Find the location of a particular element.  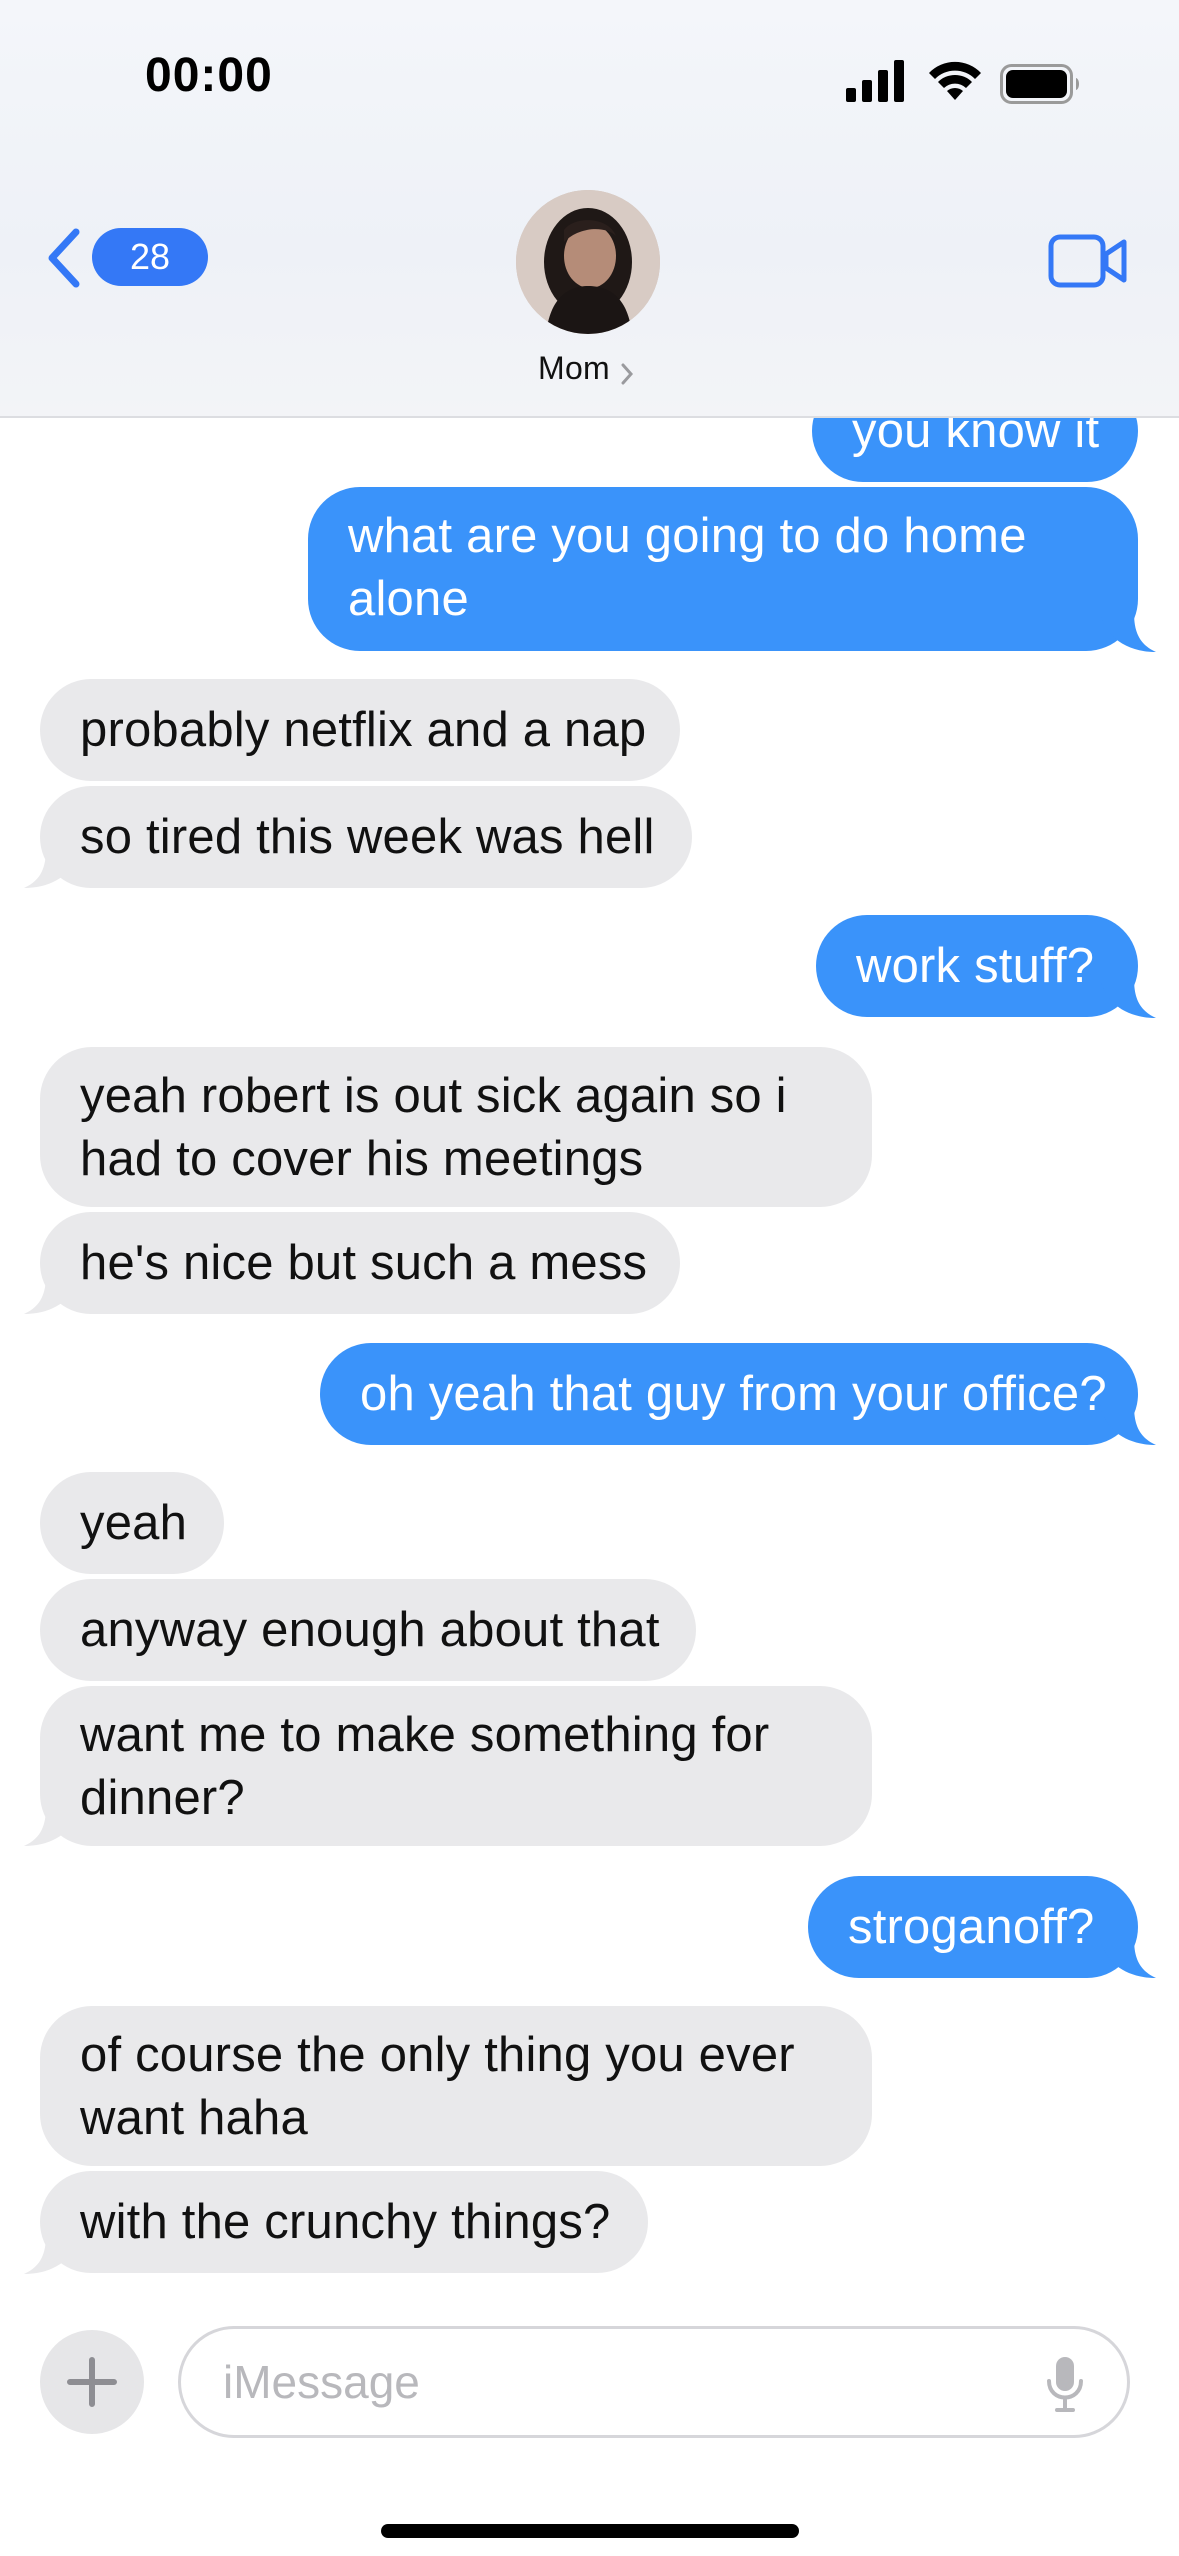

message-bubble-incoming: yeah is located at coordinates (132, 1523).